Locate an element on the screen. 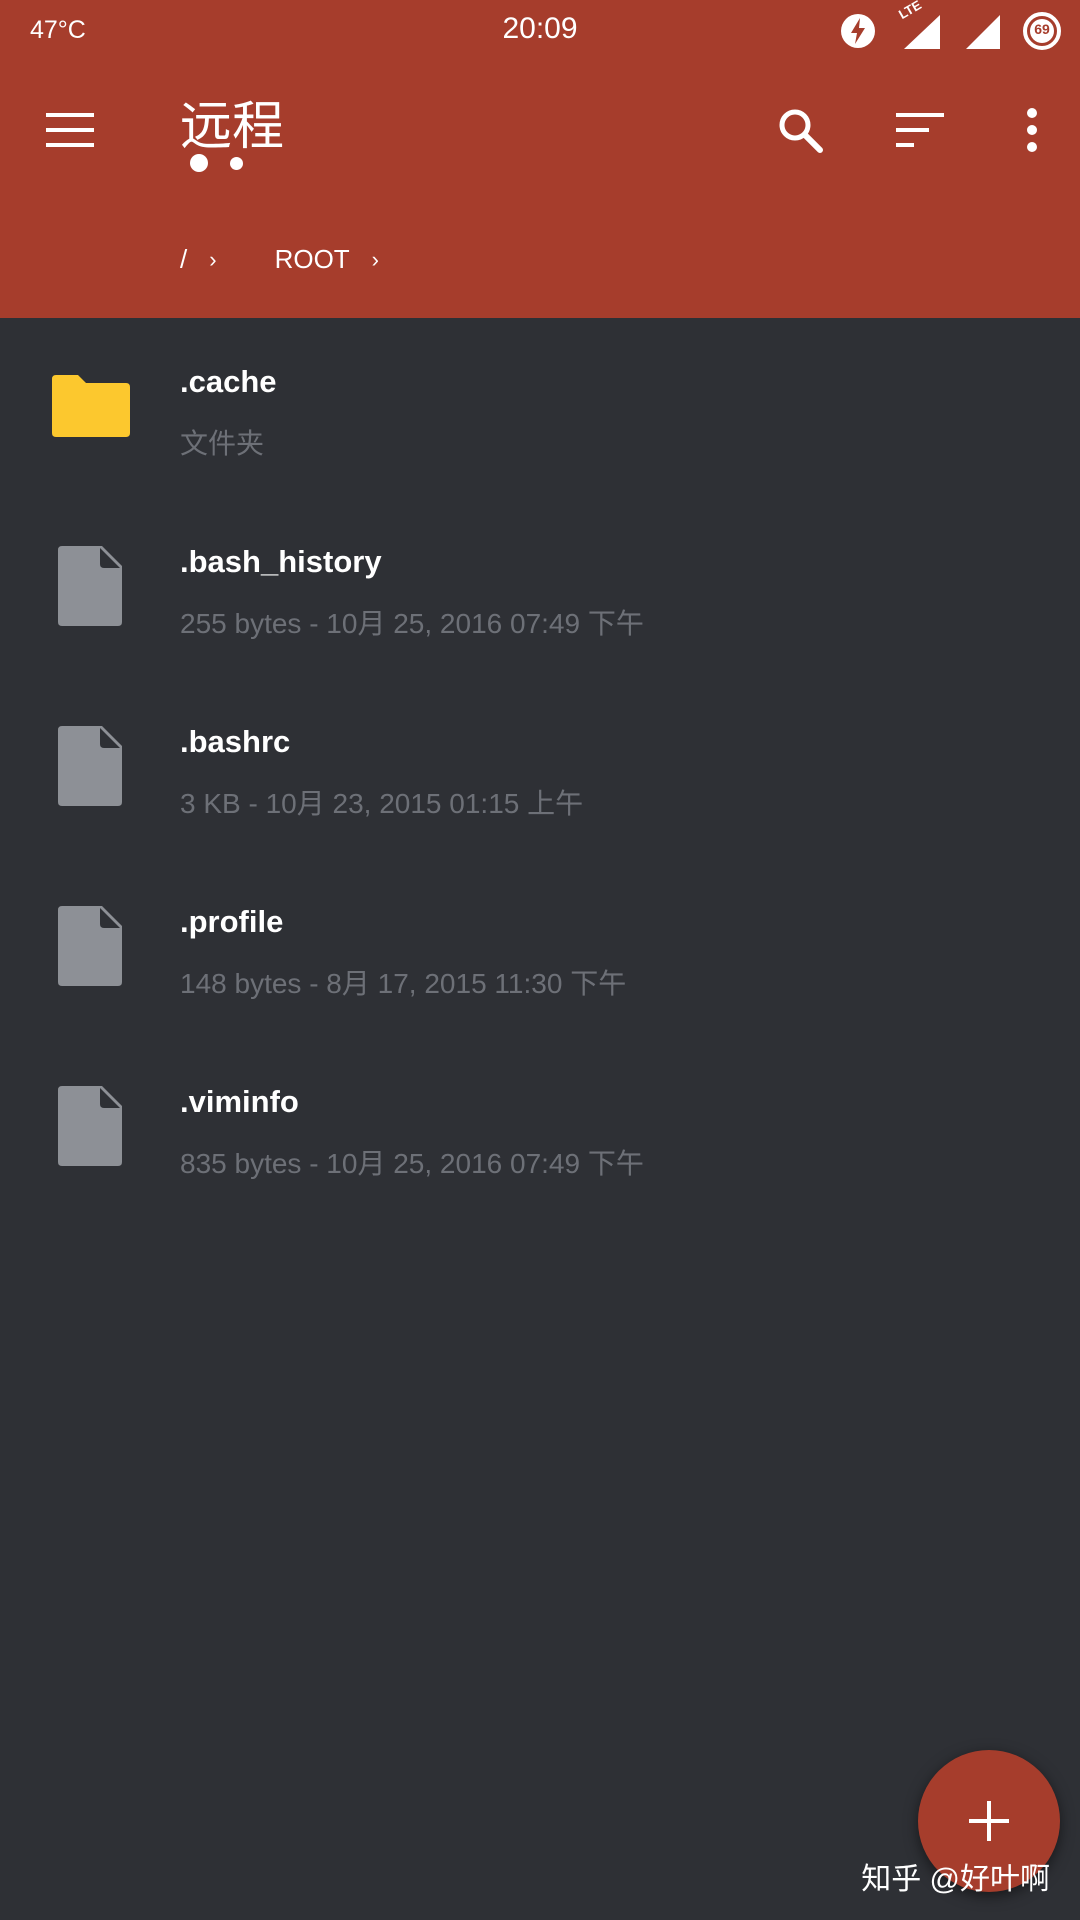 This screenshot has width=1080, height=1920. menu-icon is located at coordinates (70, 130).